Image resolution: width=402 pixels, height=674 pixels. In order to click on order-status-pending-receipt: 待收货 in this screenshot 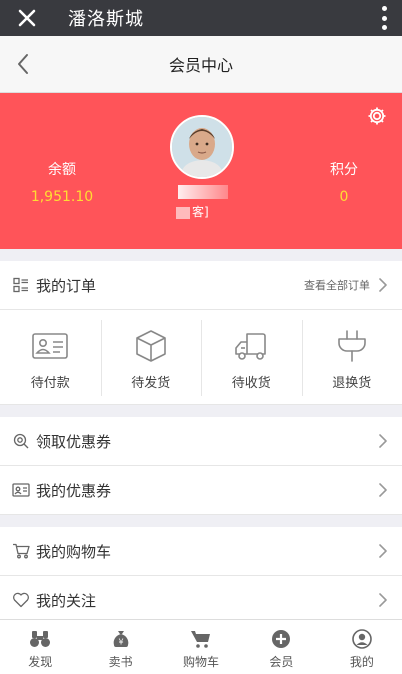, I will do `click(251, 357)`.